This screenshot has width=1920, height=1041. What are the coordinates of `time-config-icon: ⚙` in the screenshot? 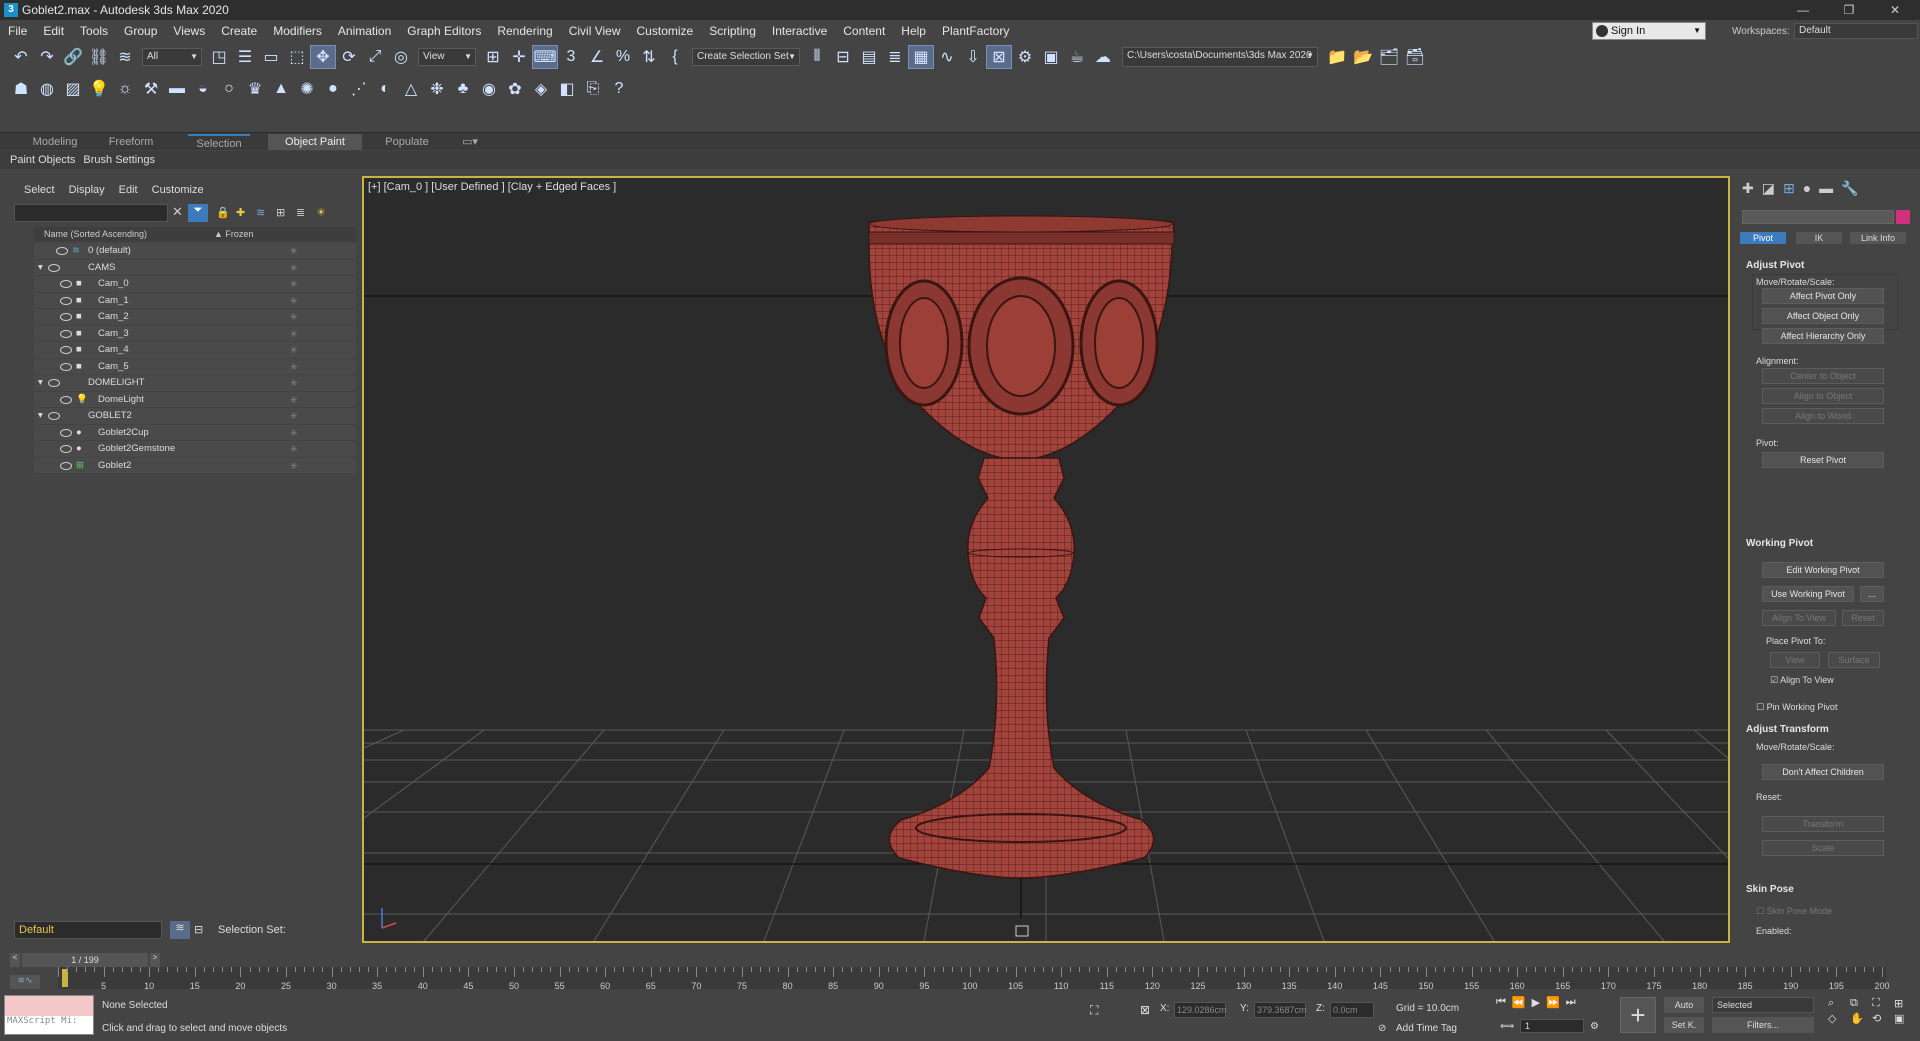 It's located at (1594, 1026).